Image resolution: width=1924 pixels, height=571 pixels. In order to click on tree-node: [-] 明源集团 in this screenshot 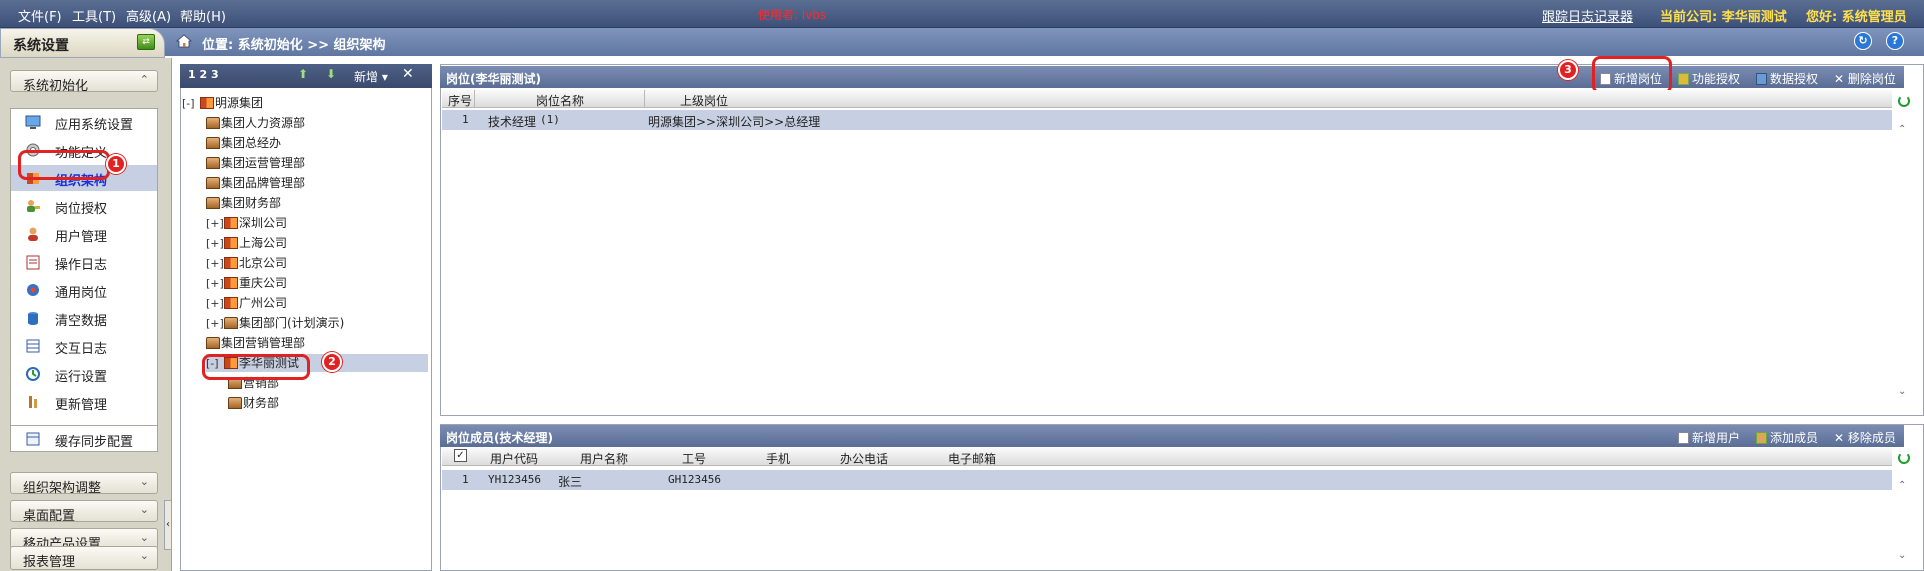, I will do `click(222, 103)`.